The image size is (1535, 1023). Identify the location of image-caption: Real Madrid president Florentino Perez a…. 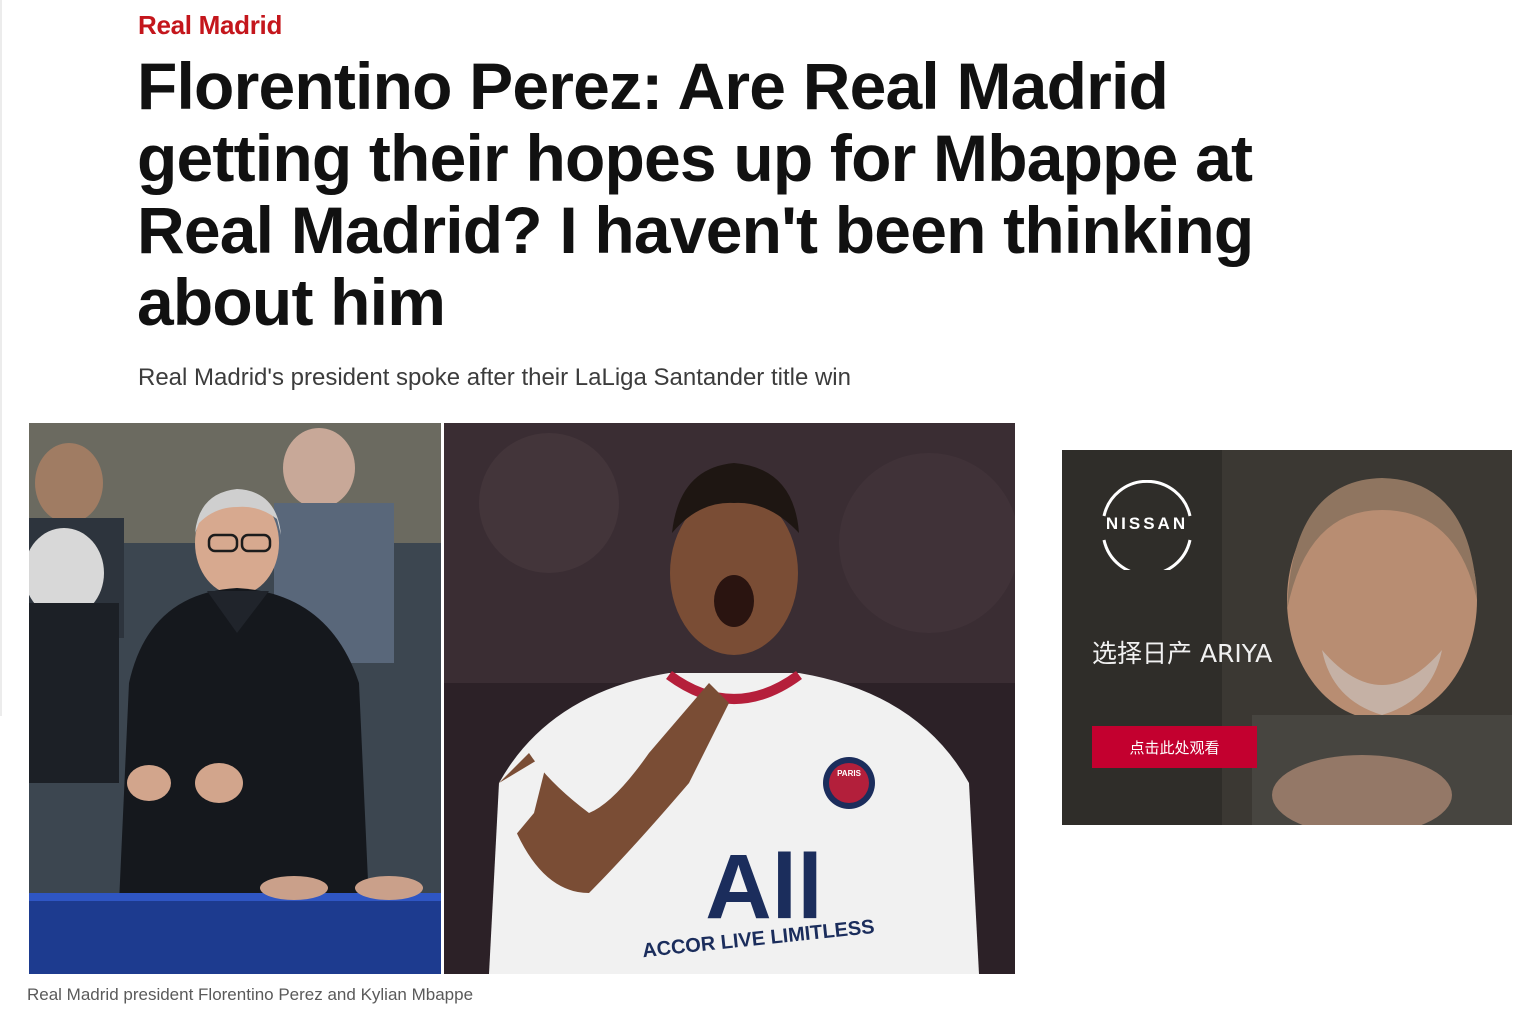
(250, 994).